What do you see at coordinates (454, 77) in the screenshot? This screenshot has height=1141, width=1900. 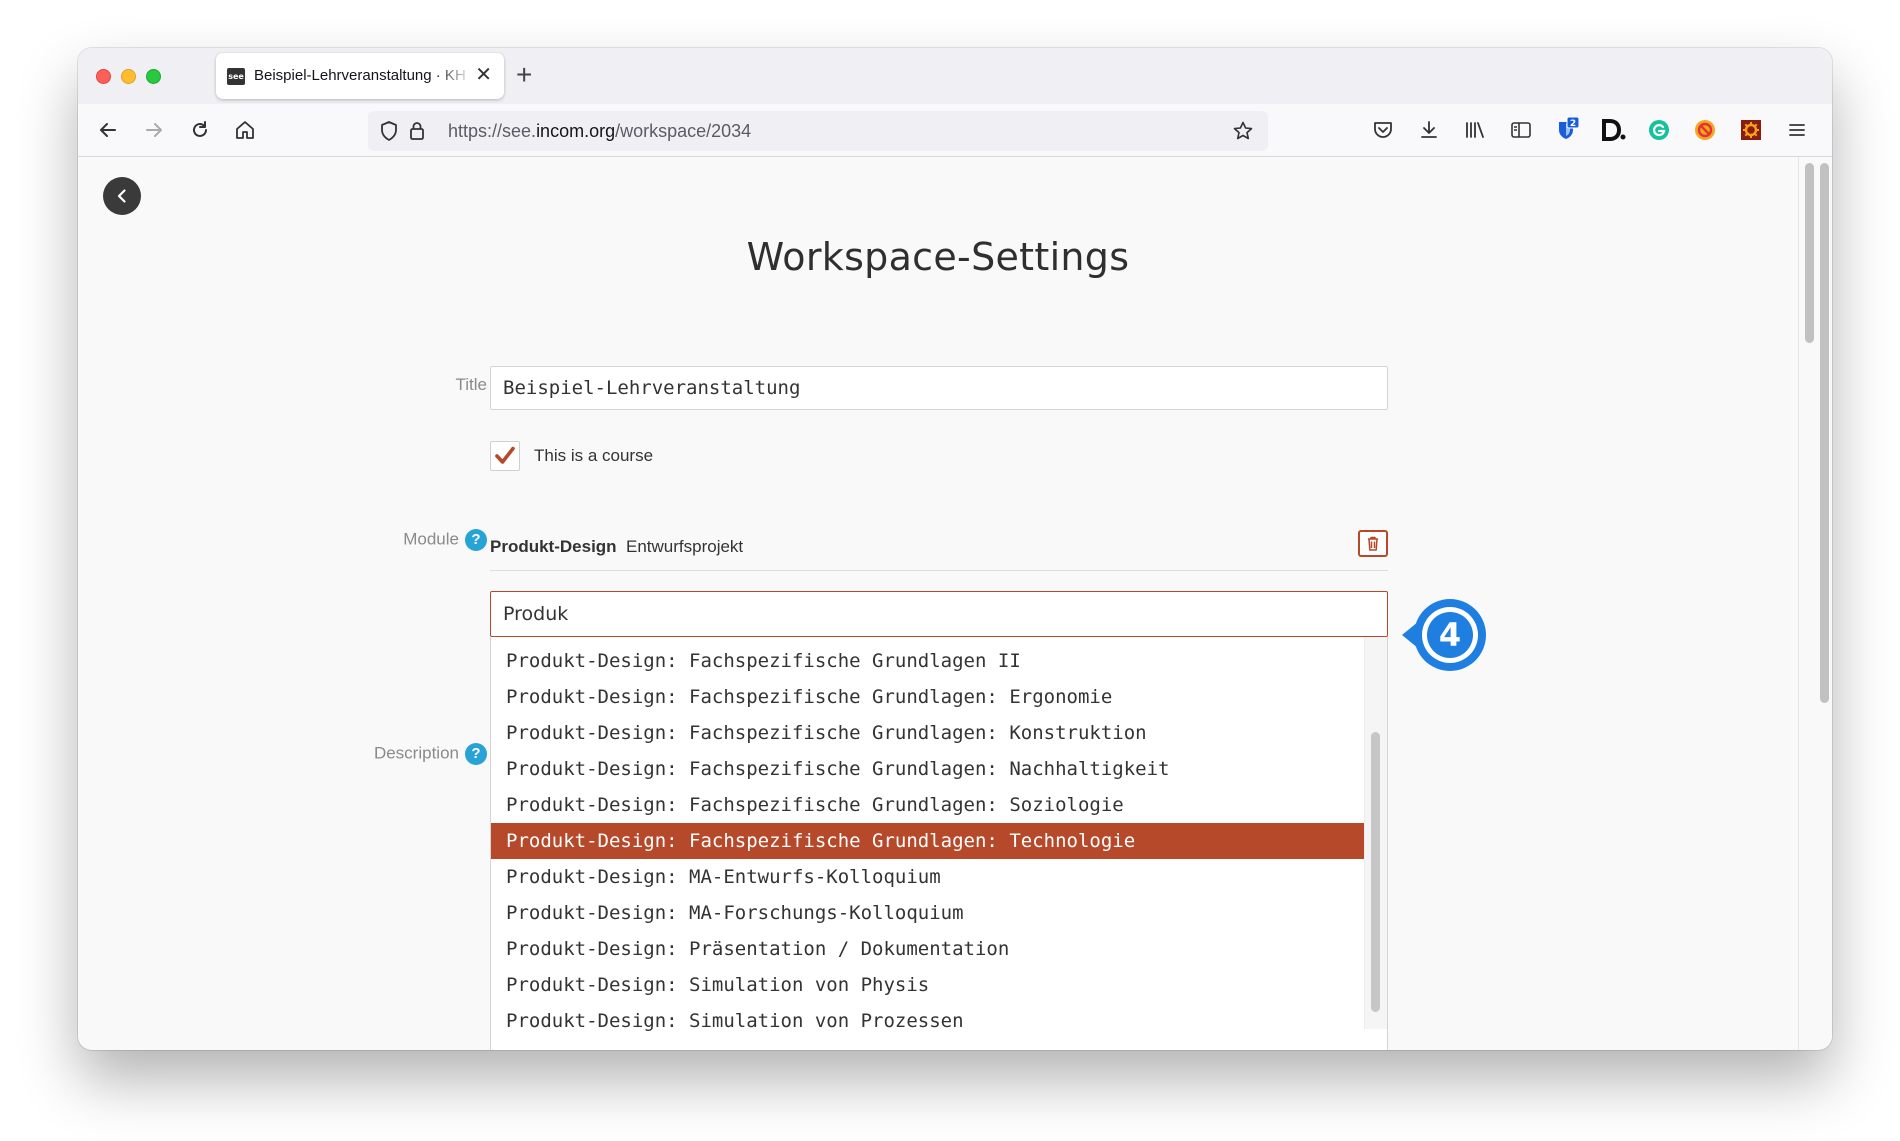 I see `tab-title-fade` at bounding box center [454, 77].